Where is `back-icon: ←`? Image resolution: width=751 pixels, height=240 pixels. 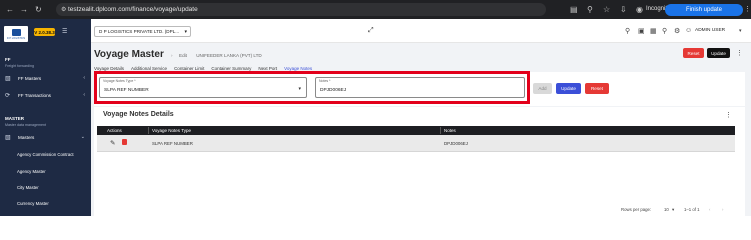 back-icon: ← is located at coordinates (10, 9).